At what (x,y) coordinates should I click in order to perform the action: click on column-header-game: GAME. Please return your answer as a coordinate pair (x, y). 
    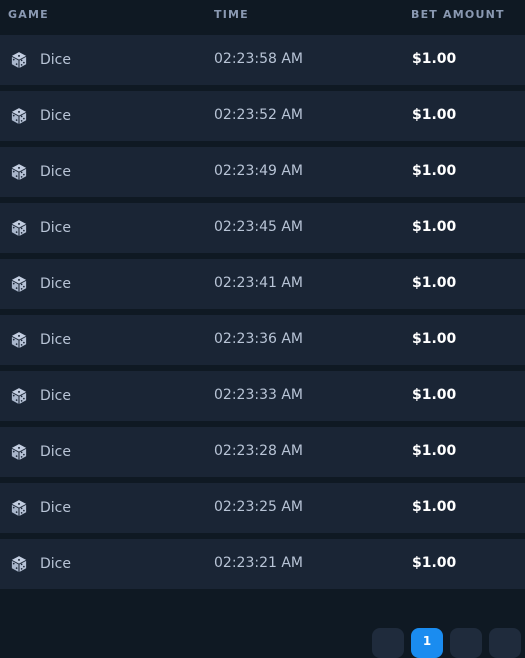
    Looking at the image, I should click on (28, 14).